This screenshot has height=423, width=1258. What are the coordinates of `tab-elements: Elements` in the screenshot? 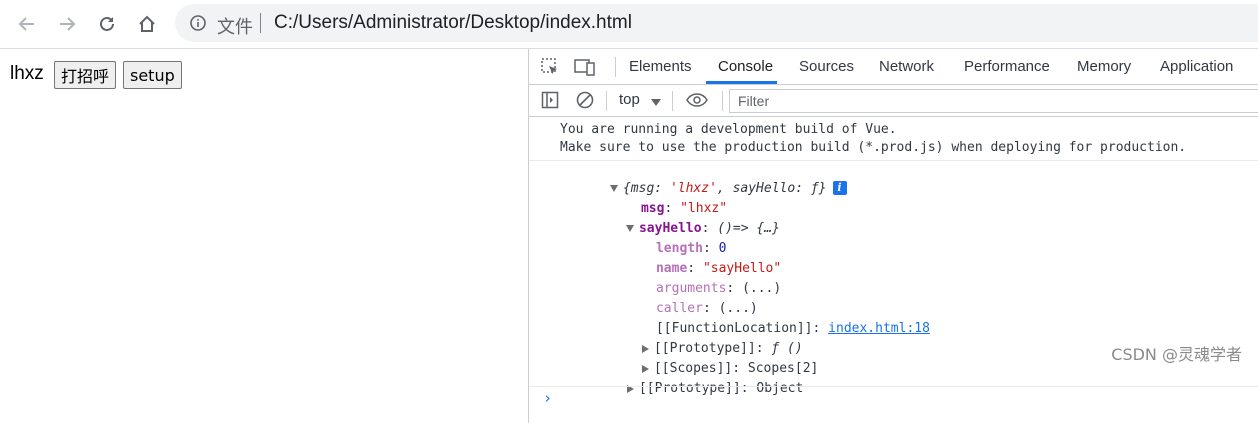 It's located at (660, 66).